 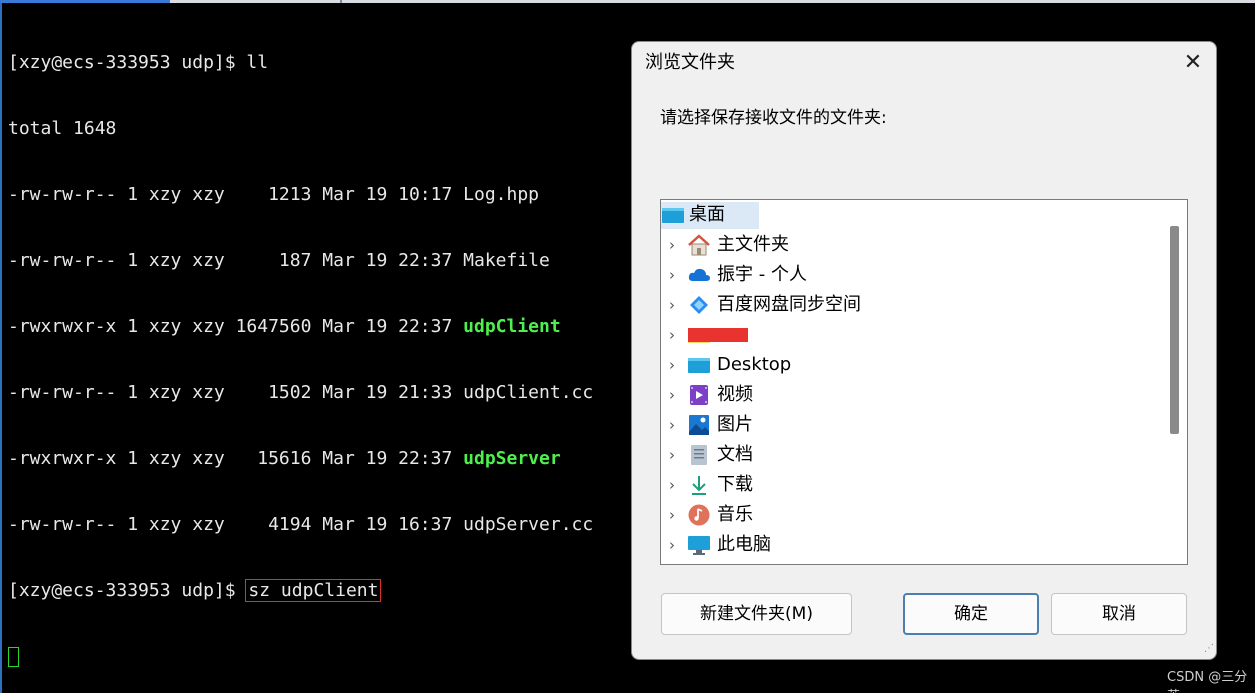 What do you see at coordinates (512, 458) in the screenshot?
I see `executable-file-name: udpServer` at bounding box center [512, 458].